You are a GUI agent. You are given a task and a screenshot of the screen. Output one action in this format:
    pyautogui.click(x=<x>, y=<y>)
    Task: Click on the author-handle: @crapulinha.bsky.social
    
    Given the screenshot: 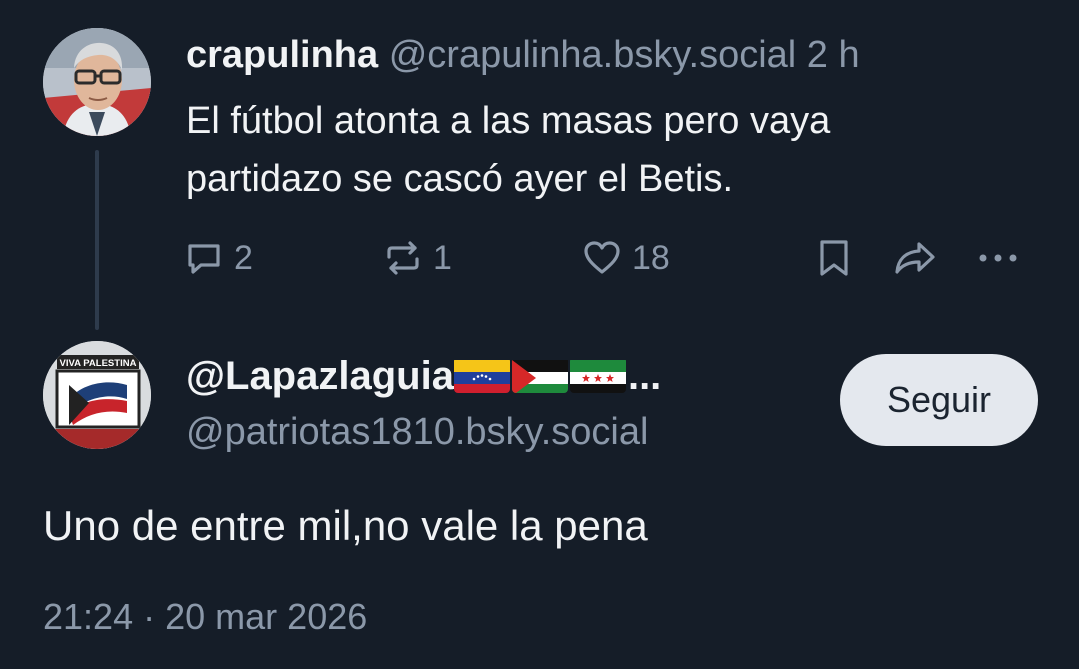 What is the action you would take?
    pyautogui.click(x=593, y=55)
    